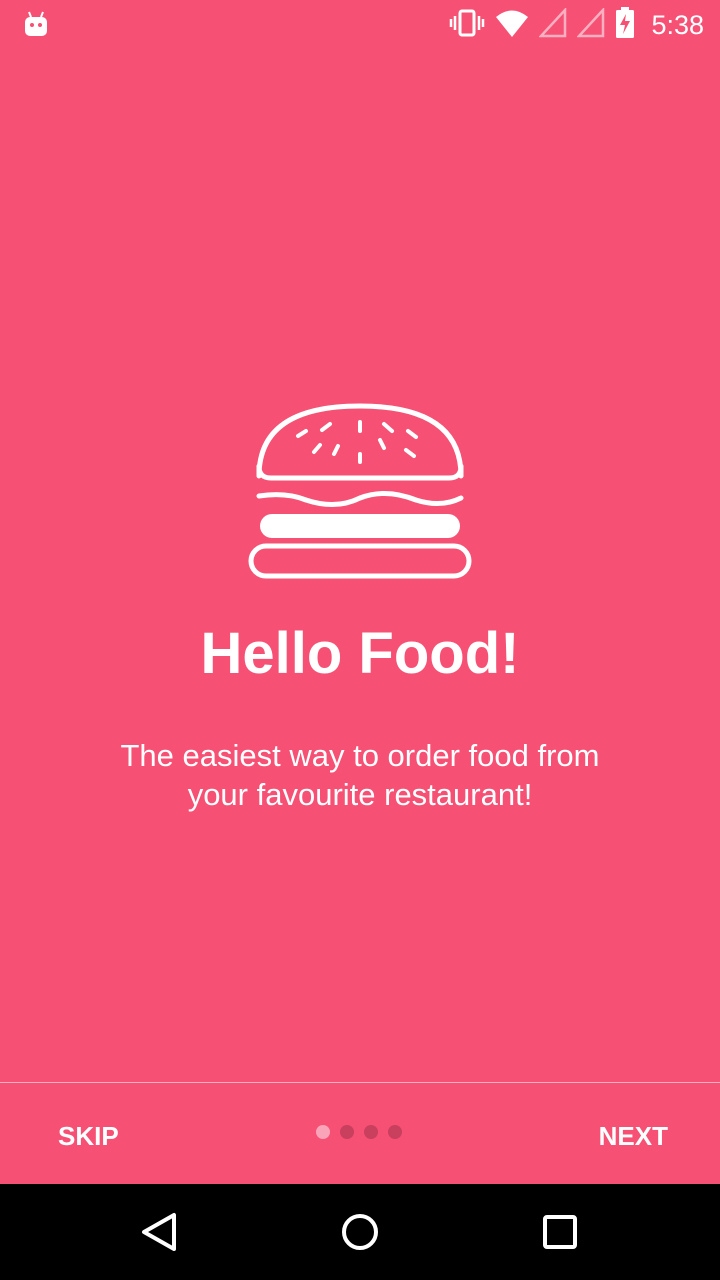  I want to click on next-button: NEXT, so click(633, 1136).